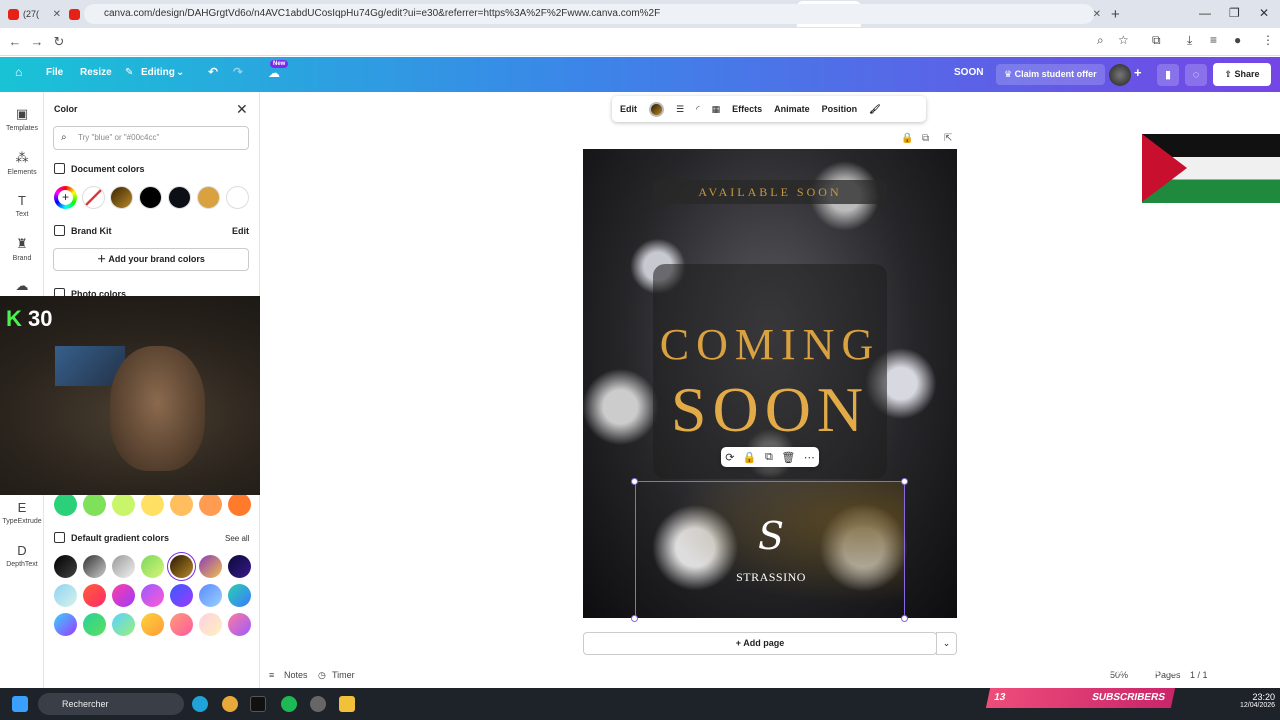 Image resolution: width=1280 pixels, height=720 pixels. What do you see at coordinates (1120, 75) in the screenshot?
I see `avatar` at bounding box center [1120, 75].